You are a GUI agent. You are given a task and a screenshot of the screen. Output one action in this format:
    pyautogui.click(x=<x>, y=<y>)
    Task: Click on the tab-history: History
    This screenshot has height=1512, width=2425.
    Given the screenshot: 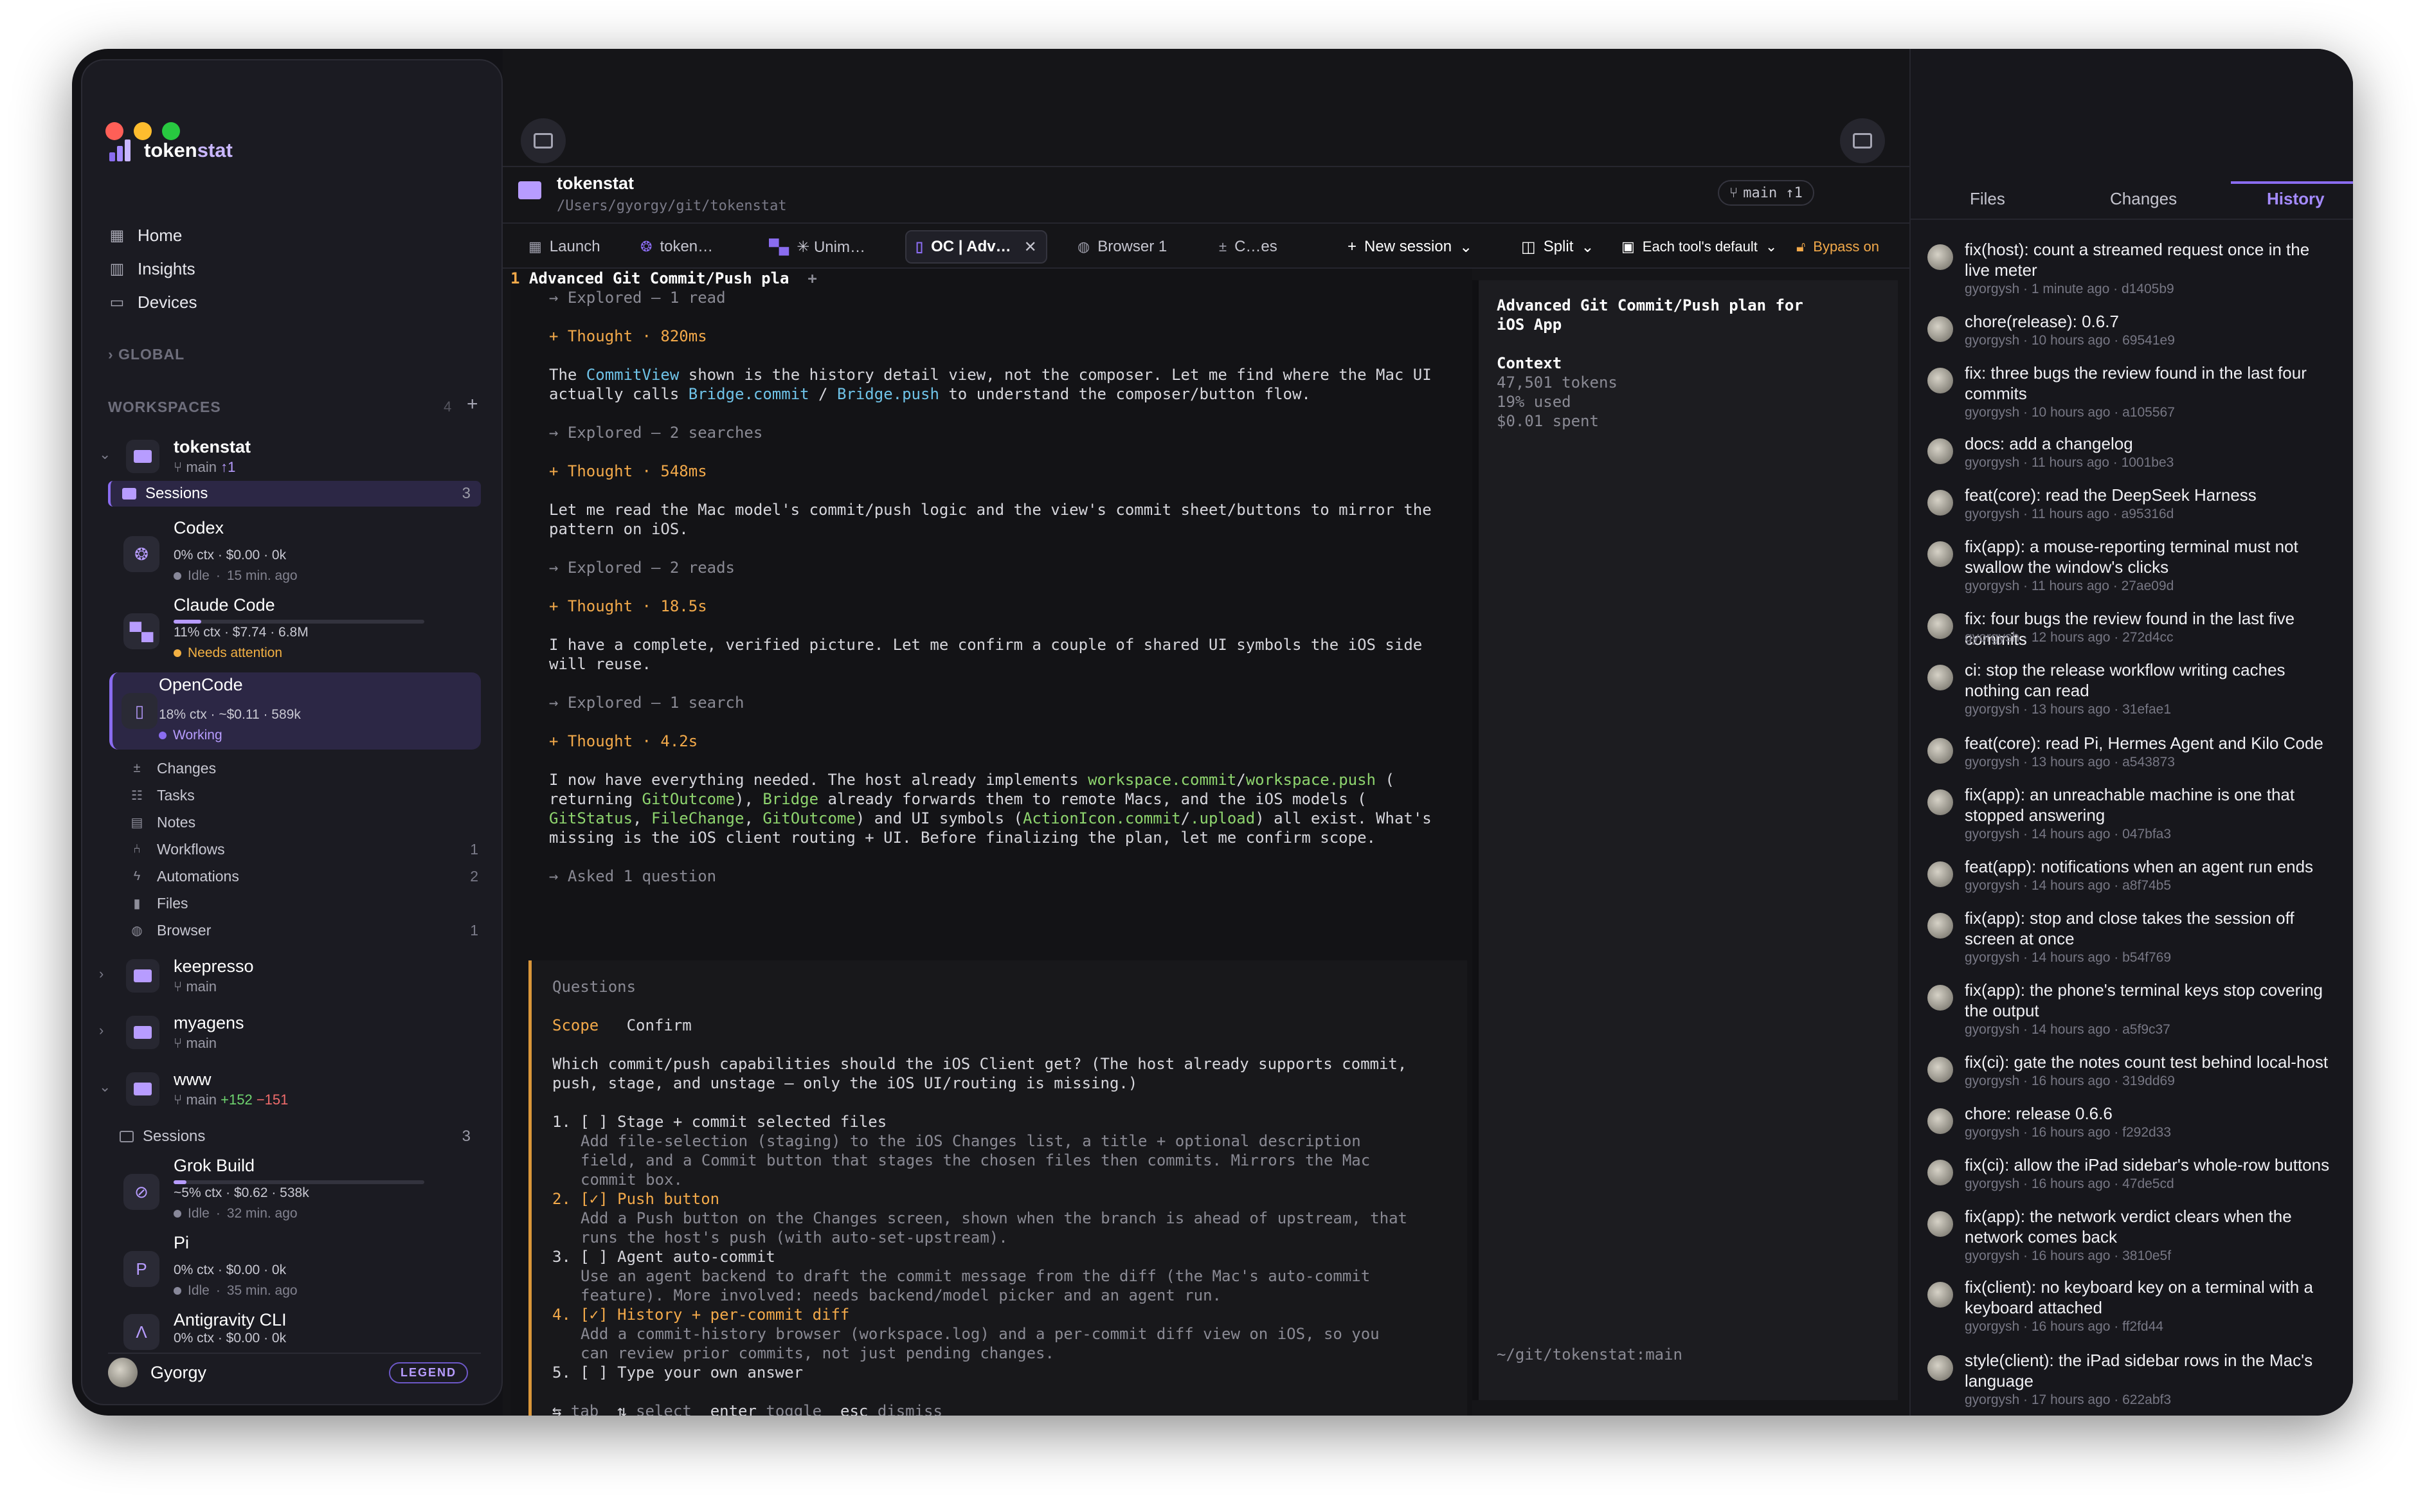 What is the action you would take?
    pyautogui.click(x=2296, y=199)
    